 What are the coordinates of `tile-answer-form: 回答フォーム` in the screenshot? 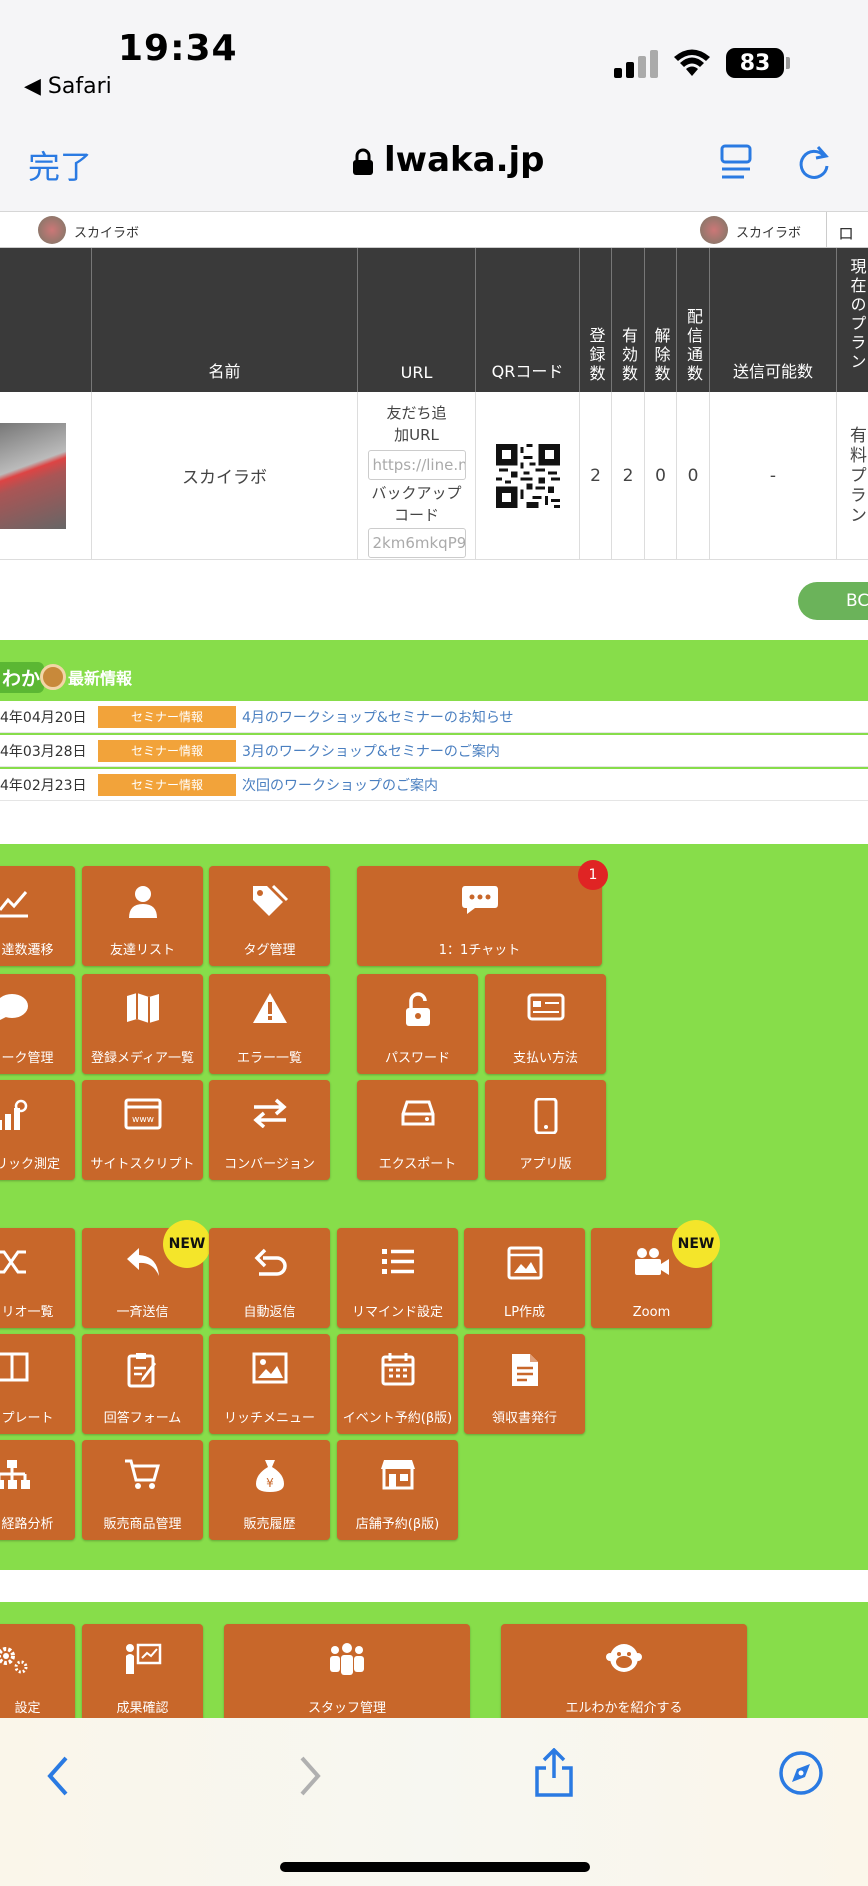 It's located at (142, 1384).